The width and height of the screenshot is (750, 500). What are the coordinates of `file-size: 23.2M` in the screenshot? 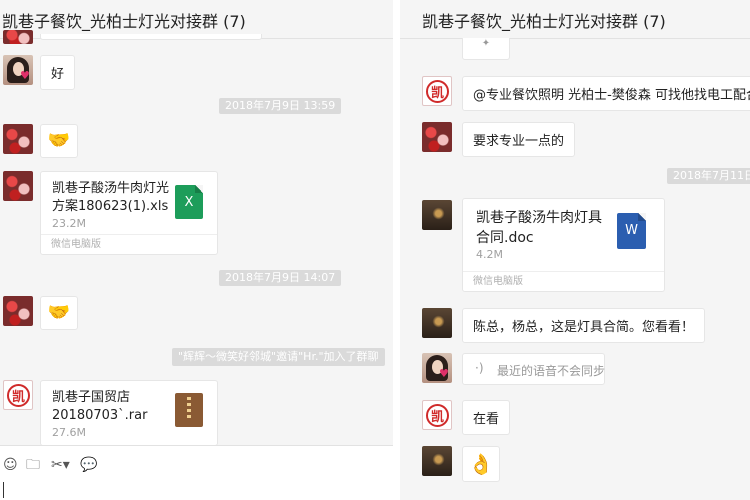 It's located at (69, 223).